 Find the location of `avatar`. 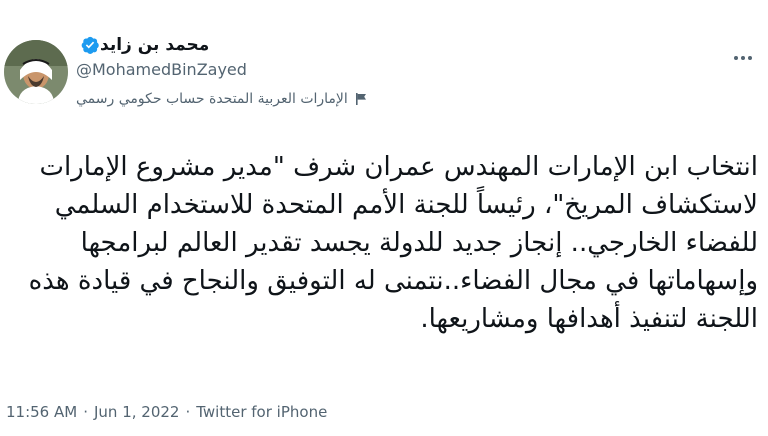

avatar is located at coordinates (36, 72).